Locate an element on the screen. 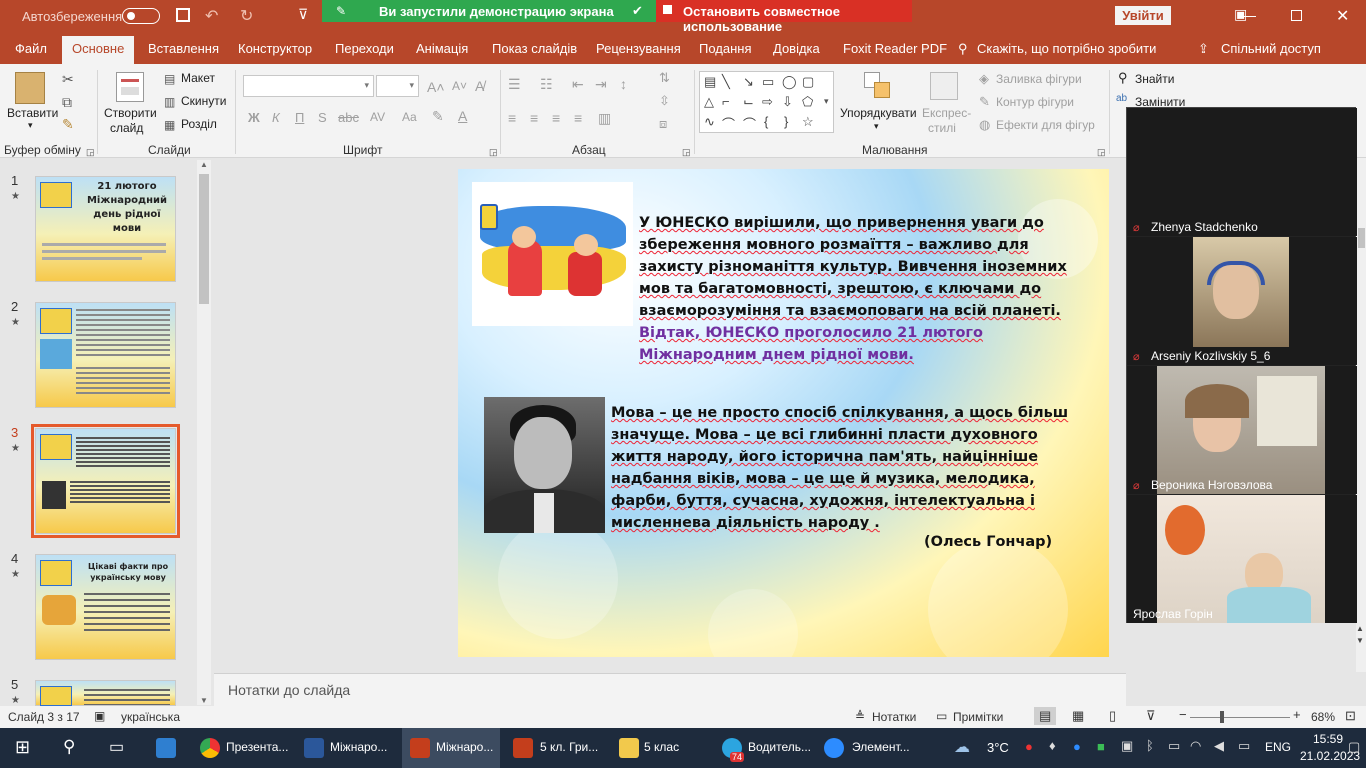  shape-effects-button: Ефекти для фігур is located at coordinates (1045, 125).